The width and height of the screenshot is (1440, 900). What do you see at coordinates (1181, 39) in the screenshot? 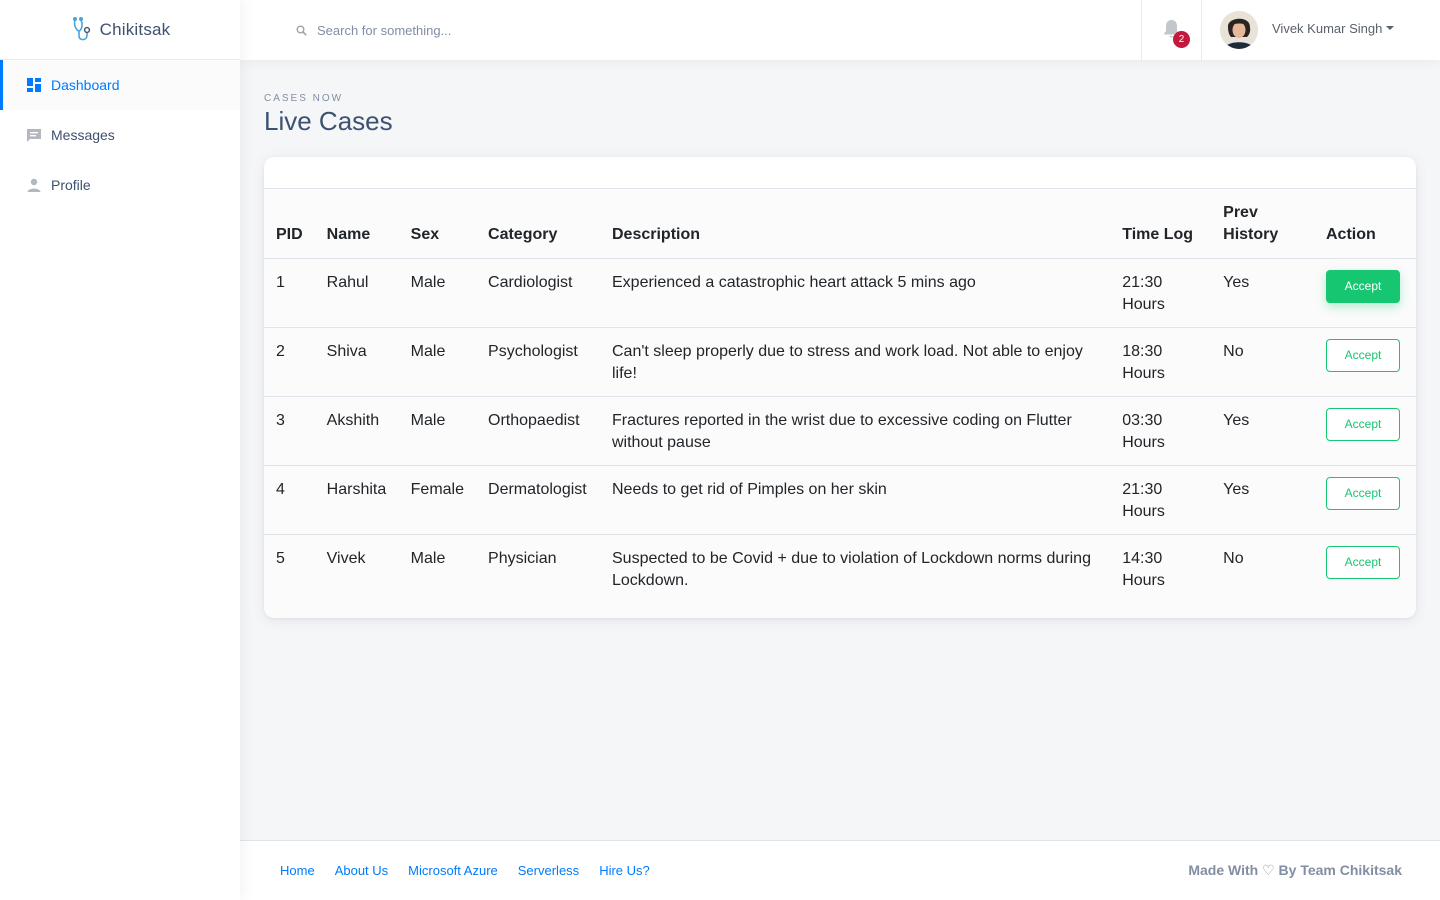
I see `notification-badge: 2` at bounding box center [1181, 39].